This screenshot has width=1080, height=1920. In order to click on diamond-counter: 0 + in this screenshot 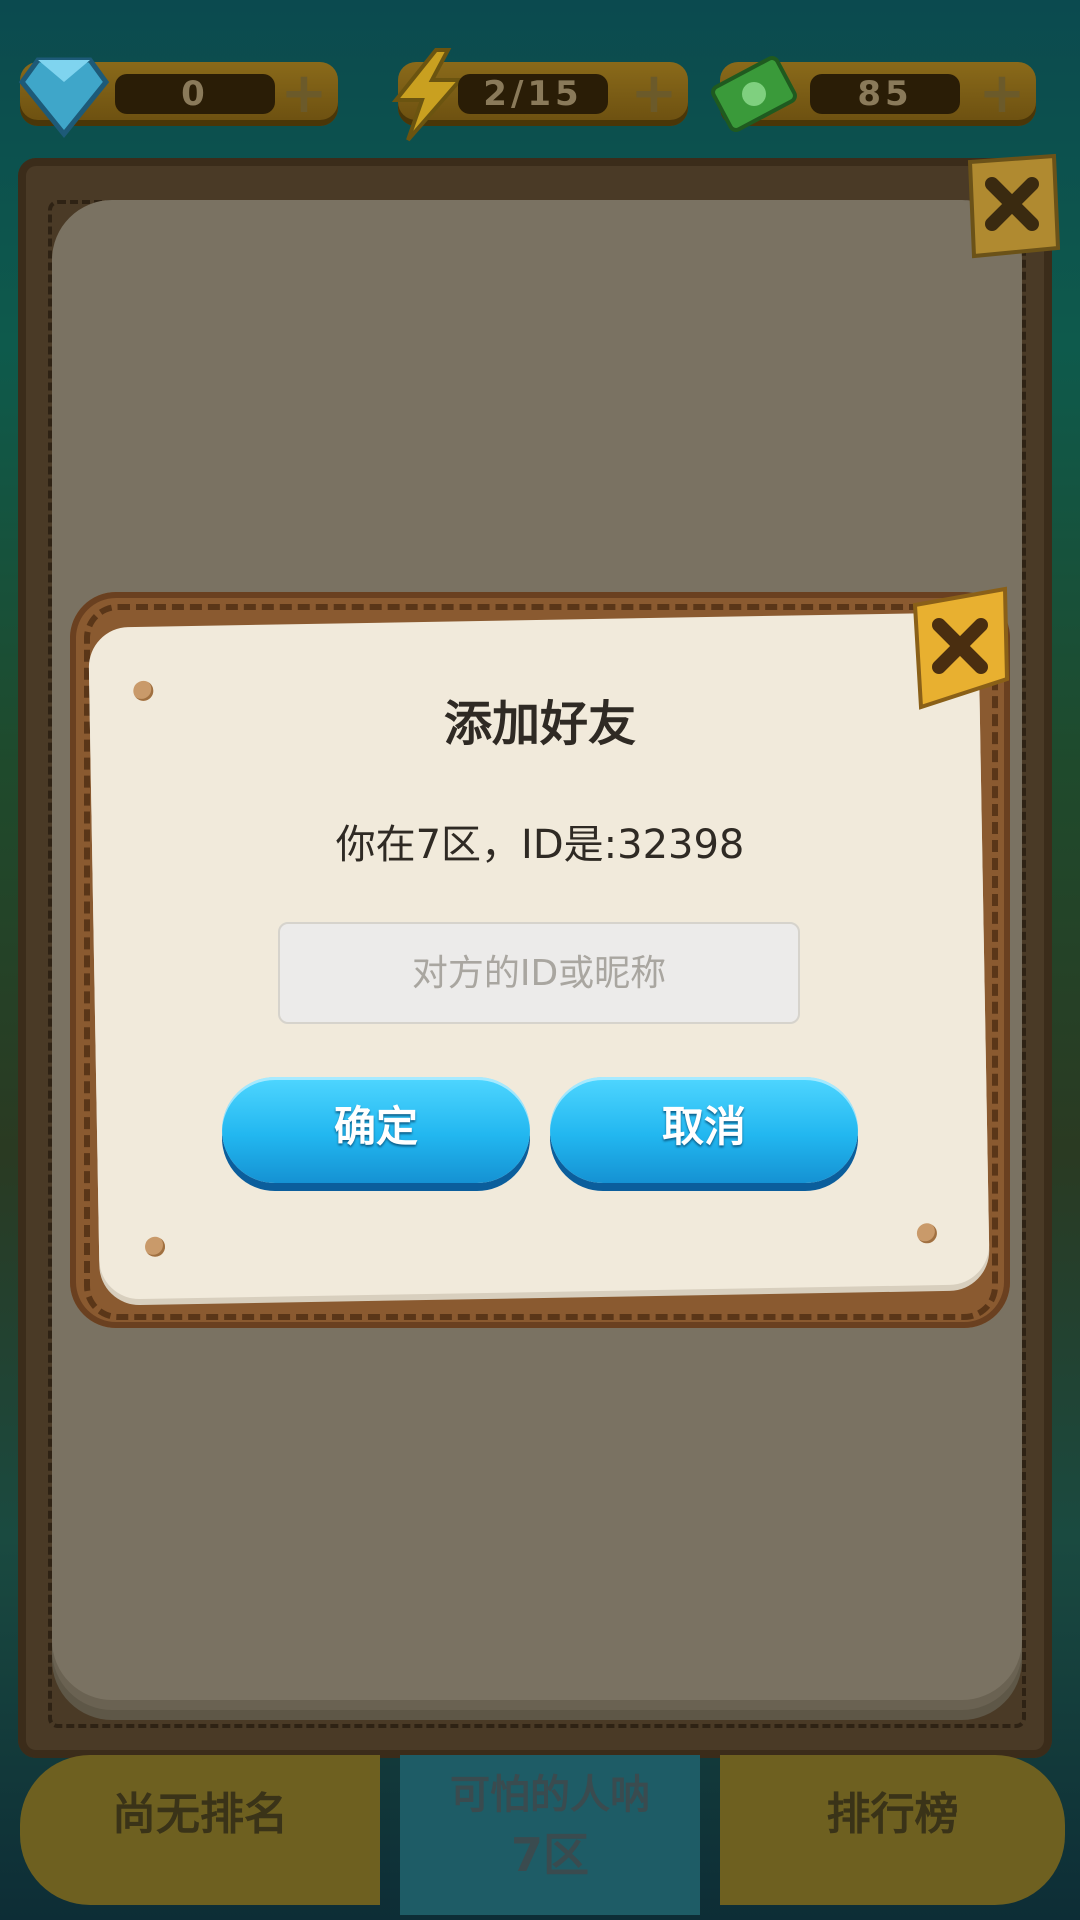, I will do `click(178, 97)`.